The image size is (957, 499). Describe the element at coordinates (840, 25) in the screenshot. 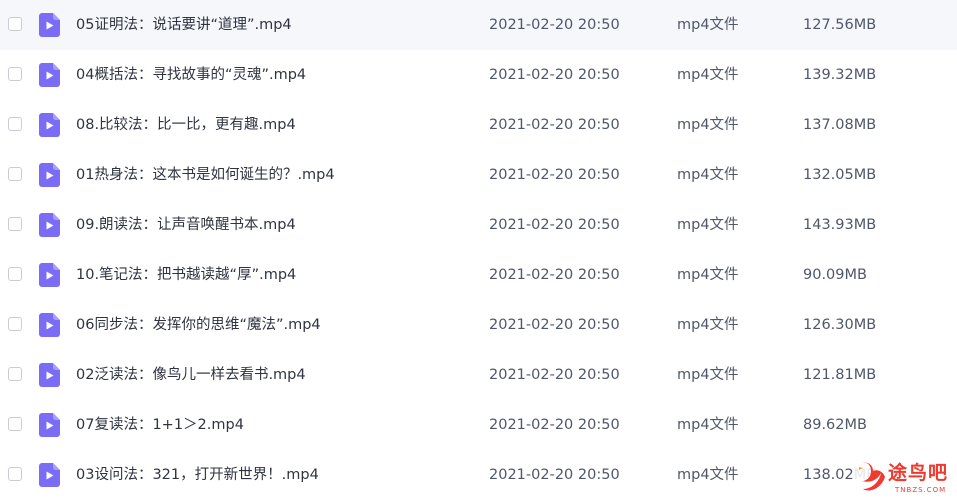

I see `file-size: 127.56MB` at that location.